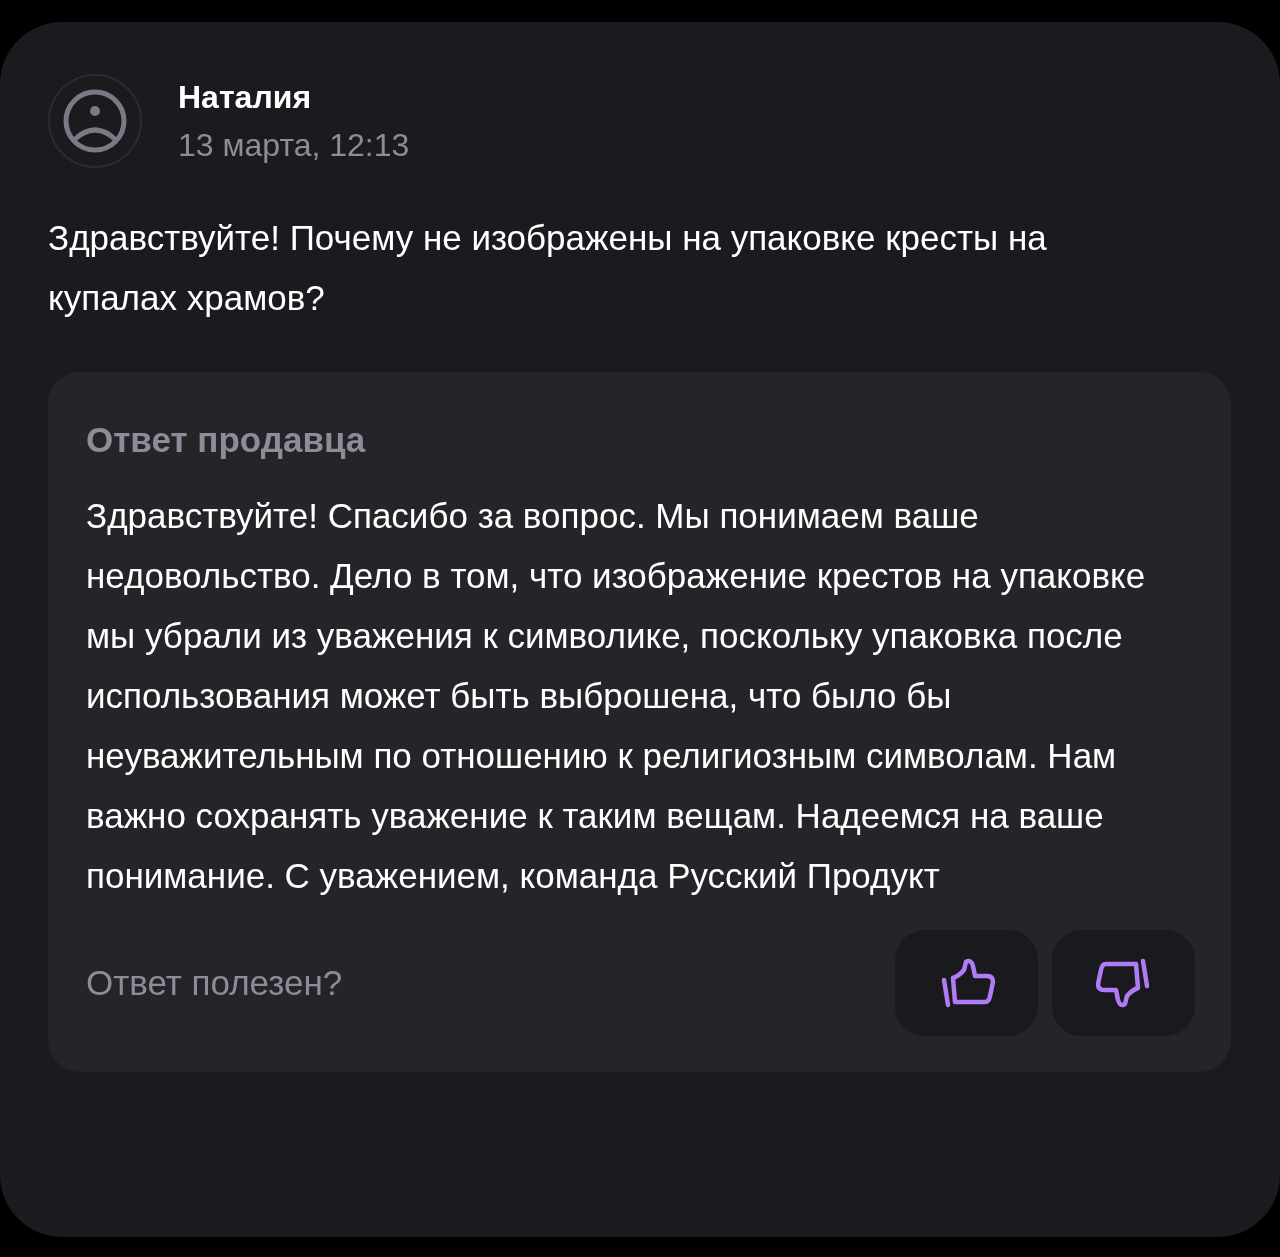 The width and height of the screenshot is (1280, 1257). I want to click on question-text: Здравствуйте! Почему не изображены на упаковке кресты на купалах храмов?, so click(548, 268).